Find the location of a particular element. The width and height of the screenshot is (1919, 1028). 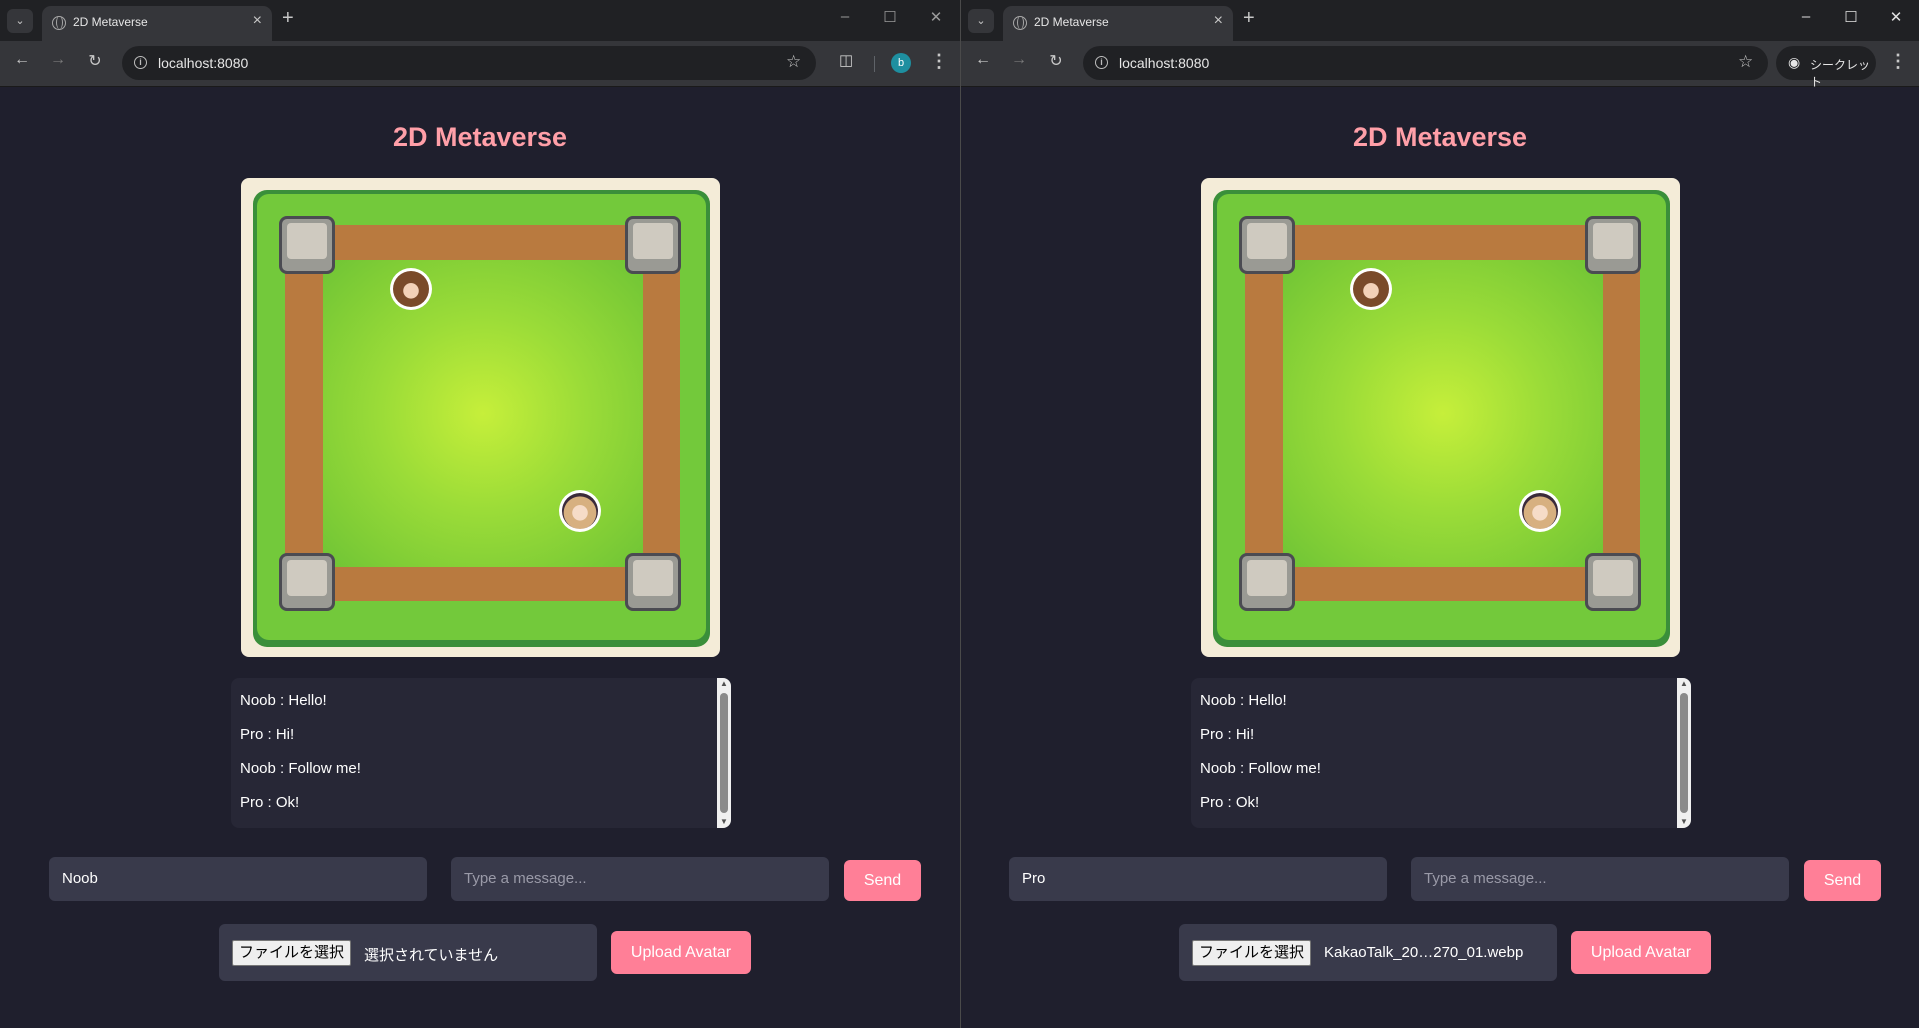

incognito-label: シークレット is located at coordinates (1840, 73).